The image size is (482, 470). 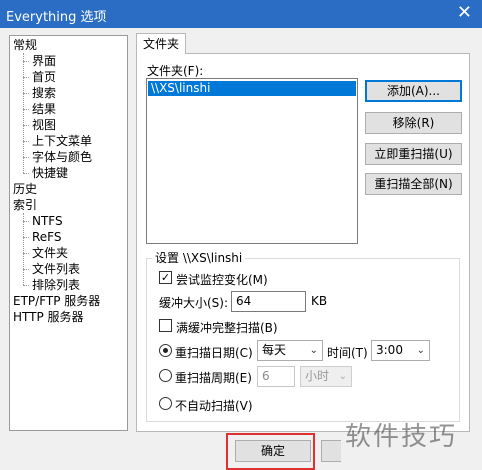 What do you see at coordinates (199, 258) in the screenshot?
I see `settings-legend: 设置 \\XS\linshi` at bounding box center [199, 258].